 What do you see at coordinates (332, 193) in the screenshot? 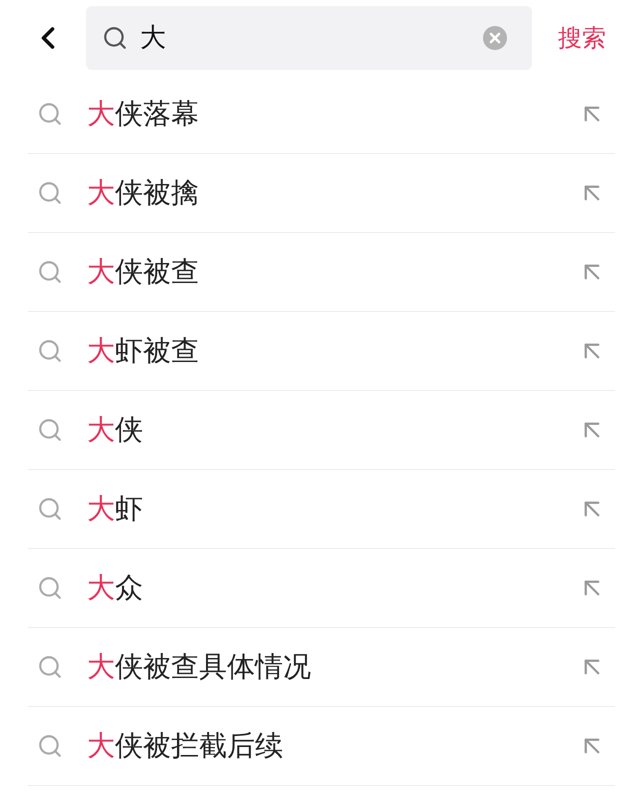
I see `suggestion-item: 大侠被擒` at bounding box center [332, 193].